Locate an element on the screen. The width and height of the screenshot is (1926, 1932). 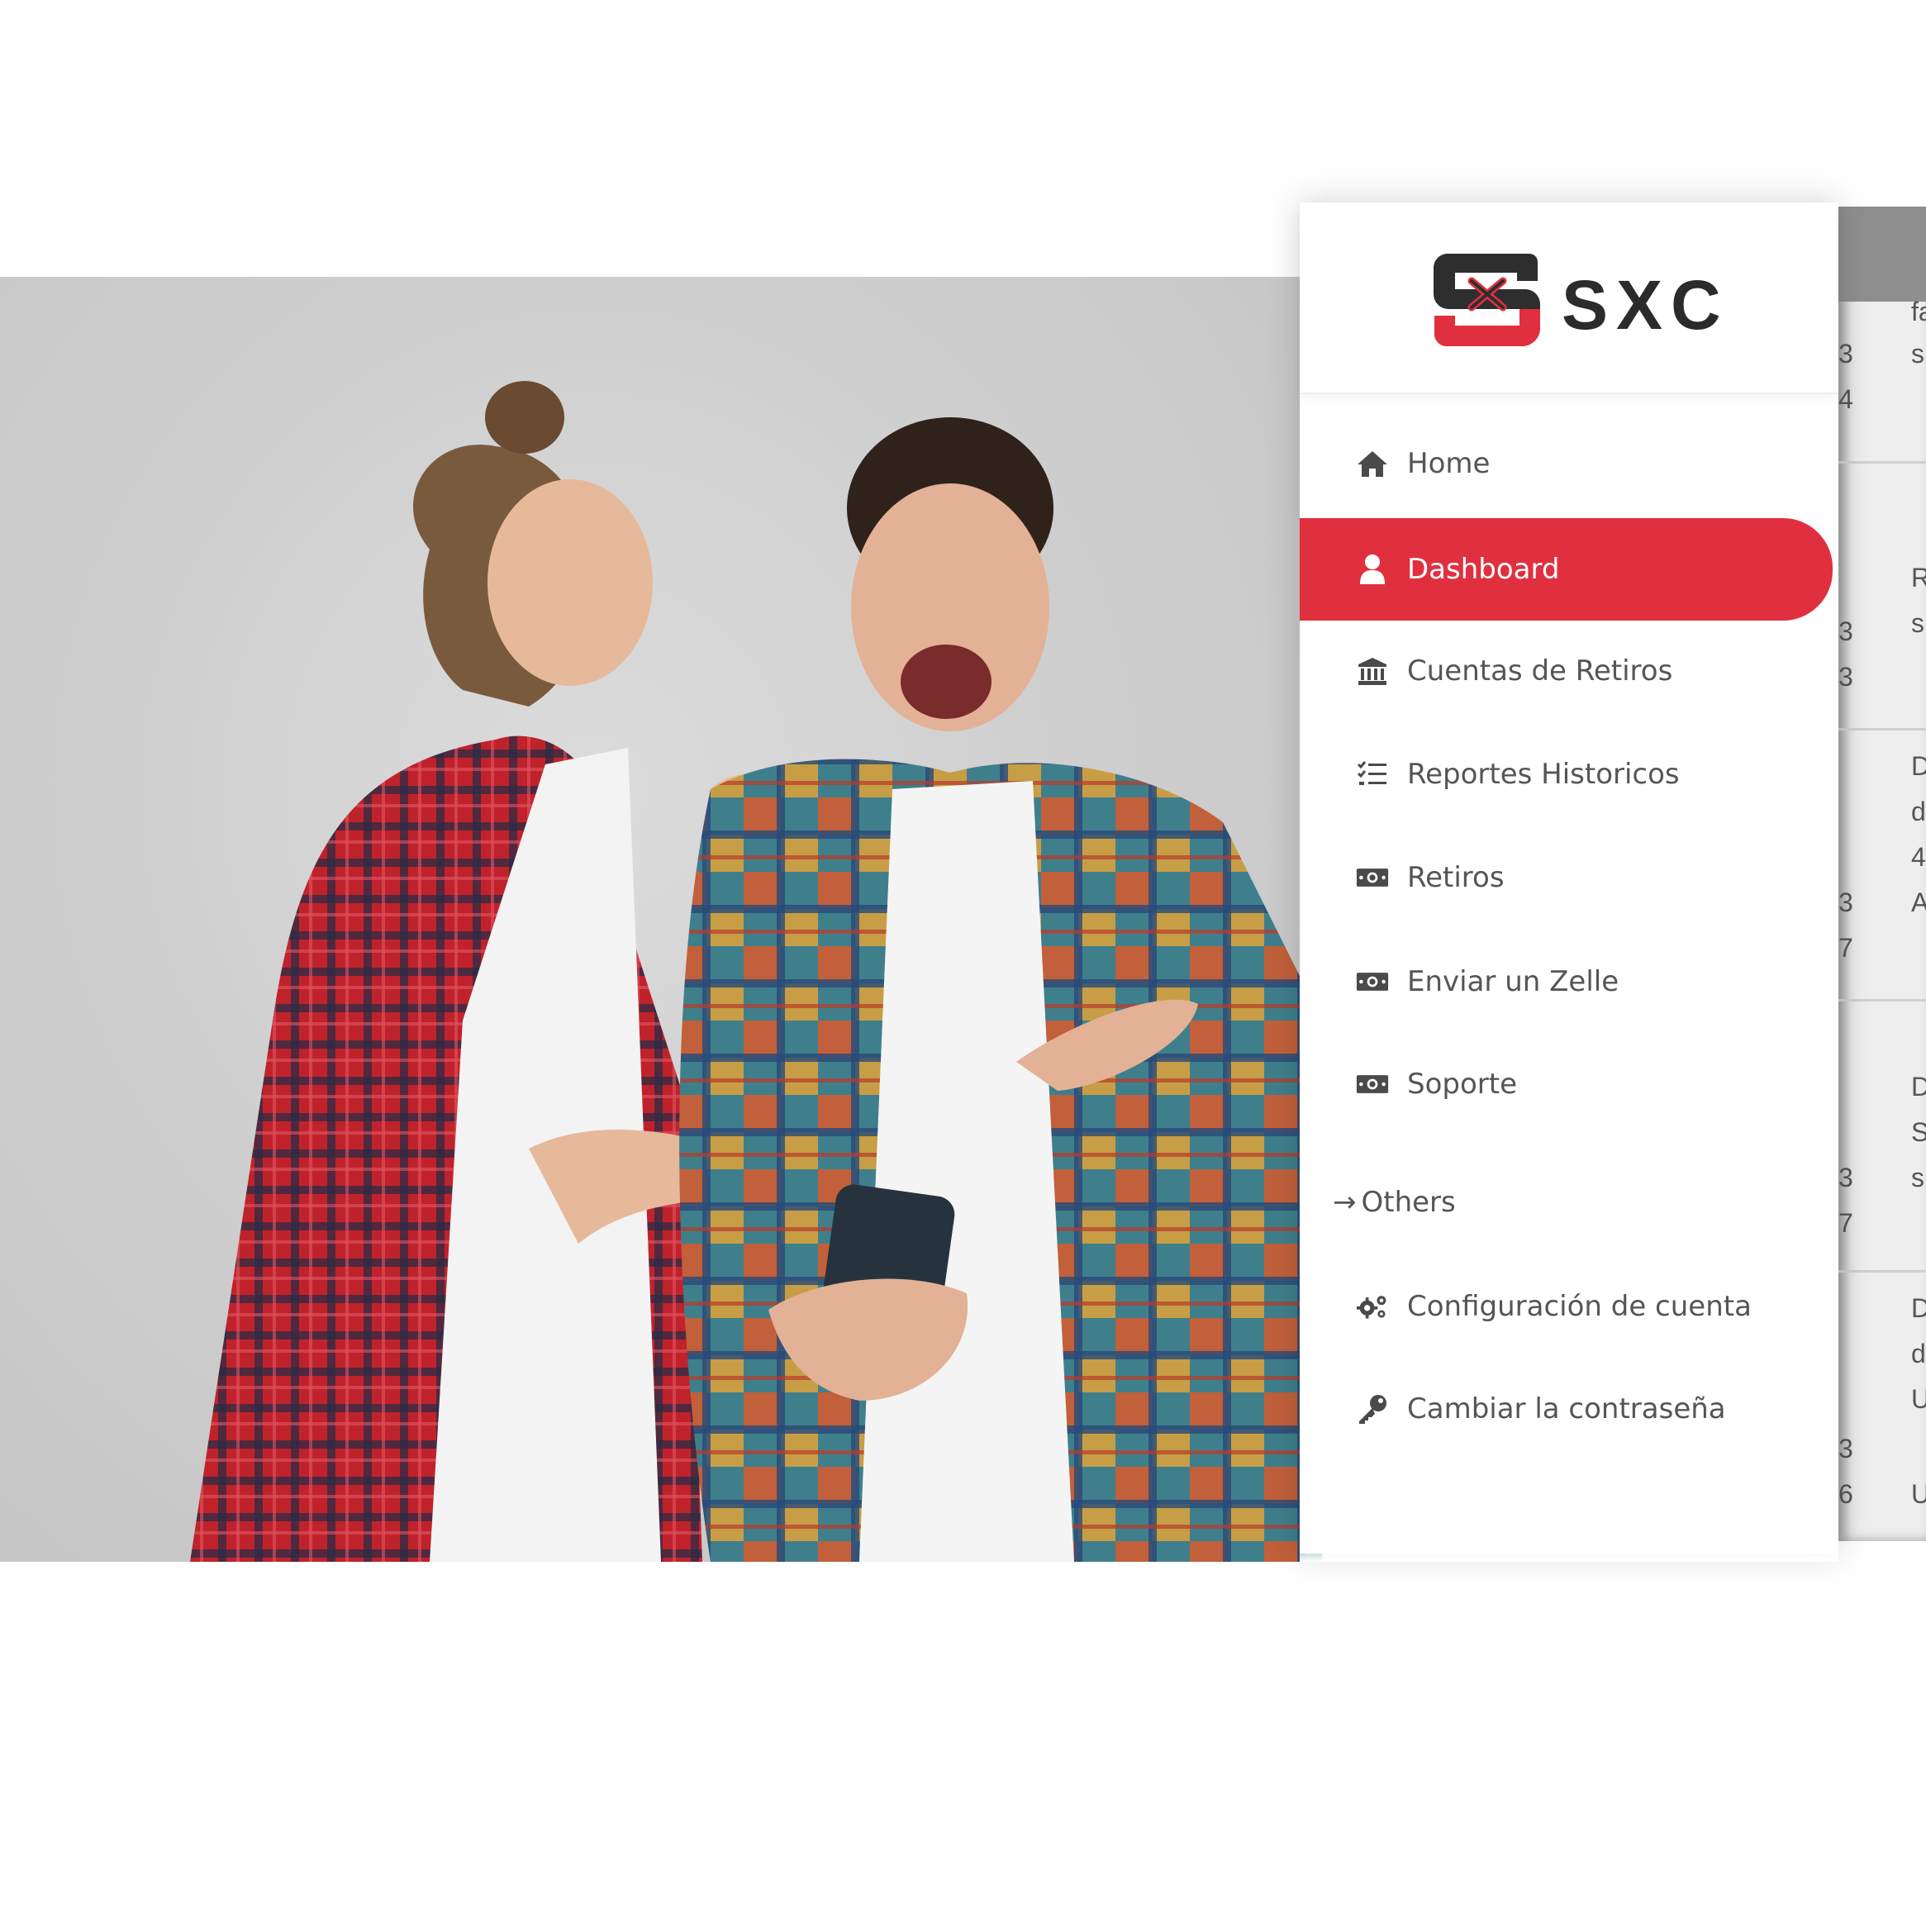
table-row: 3 7 D d 4 A is located at coordinates (1882, 866).